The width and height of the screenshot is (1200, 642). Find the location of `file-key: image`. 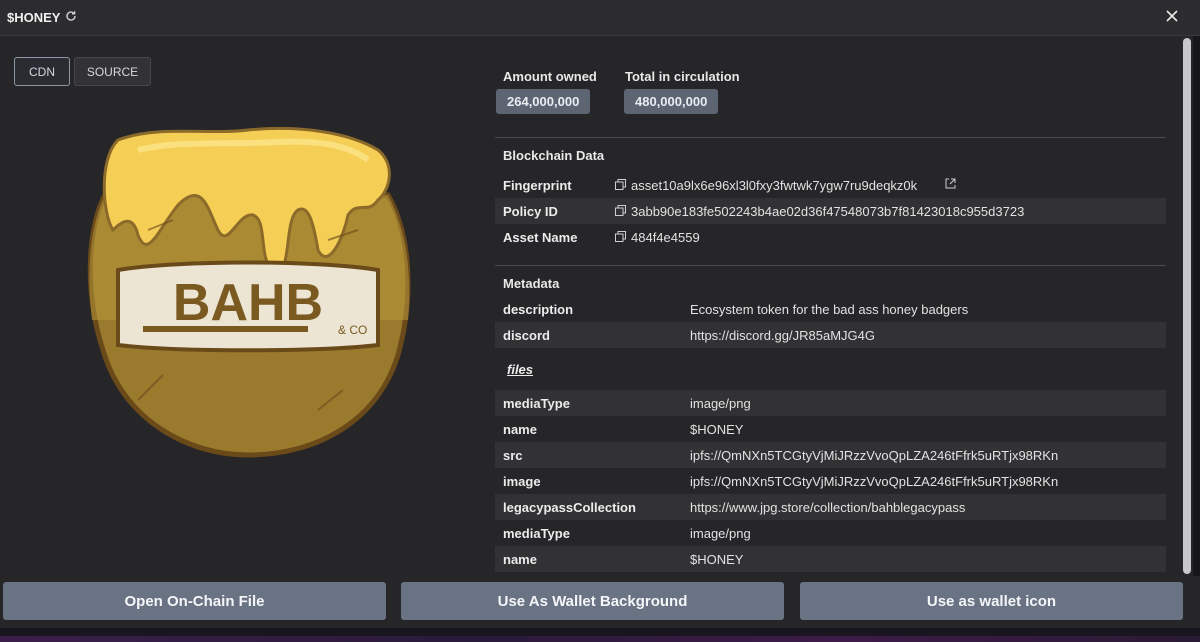

file-key: image is located at coordinates (522, 481).